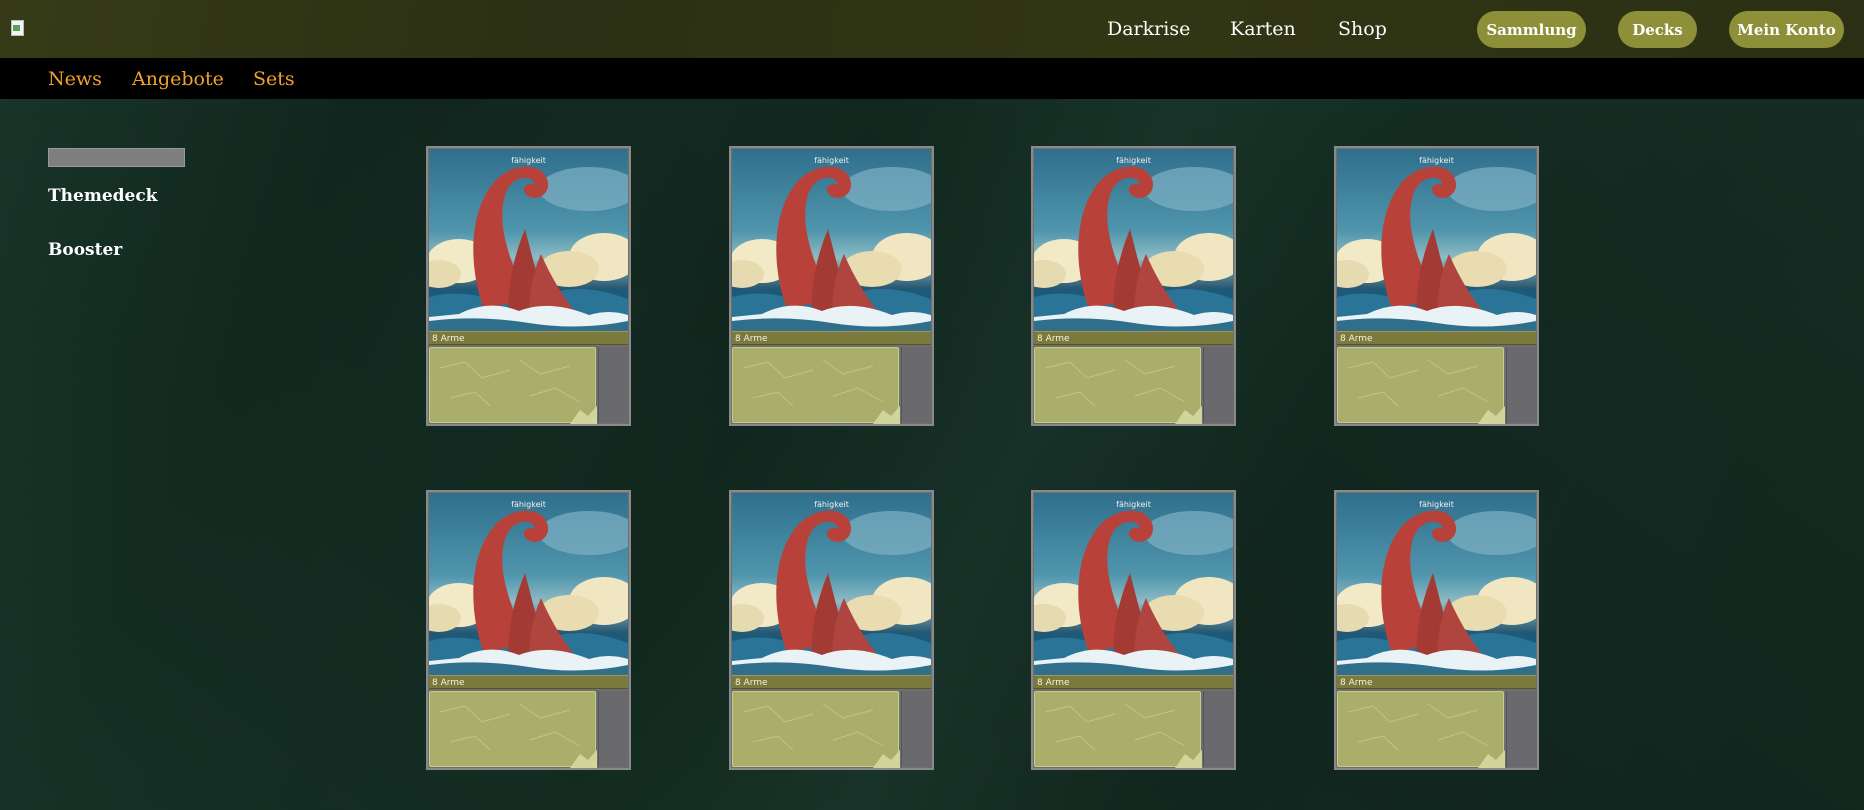 This screenshot has height=810, width=1864. Describe the element at coordinates (1263, 29) in the screenshot. I see `nav-link-karten: Karten` at that location.